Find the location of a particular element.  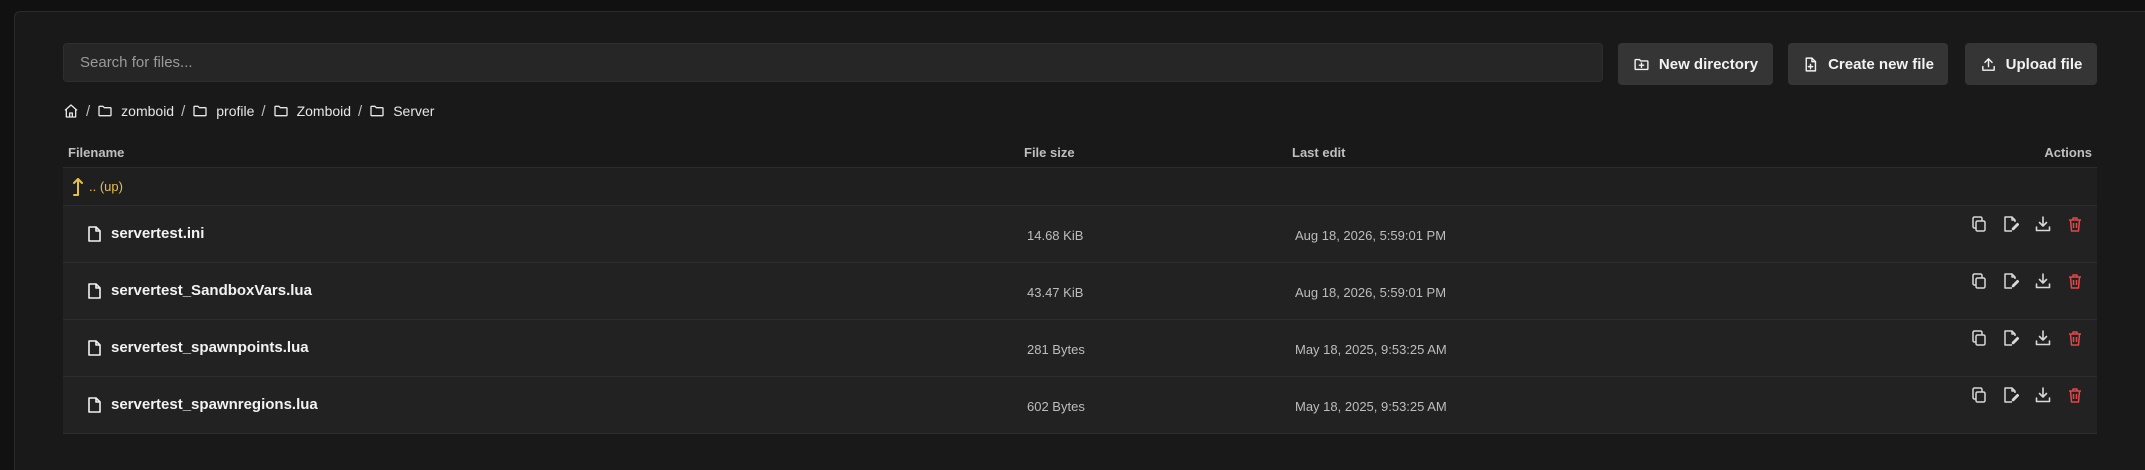

header-actions: Actions is located at coordinates (2068, 152).